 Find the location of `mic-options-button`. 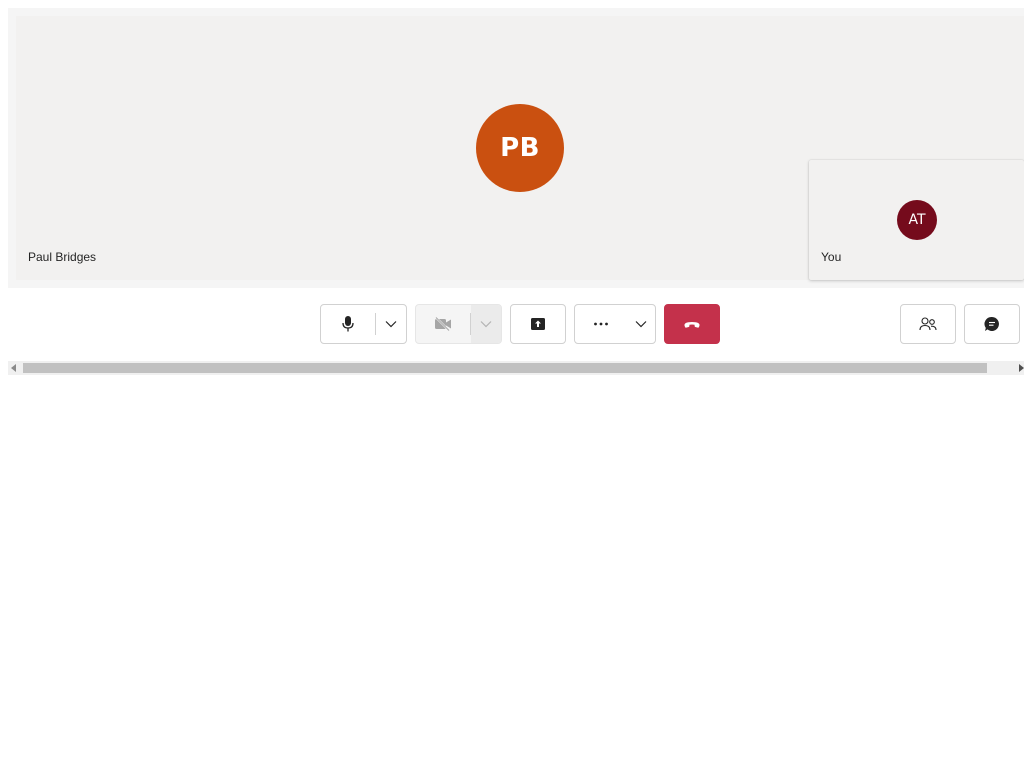

mic-options-button is located at coordinates (391, 324).